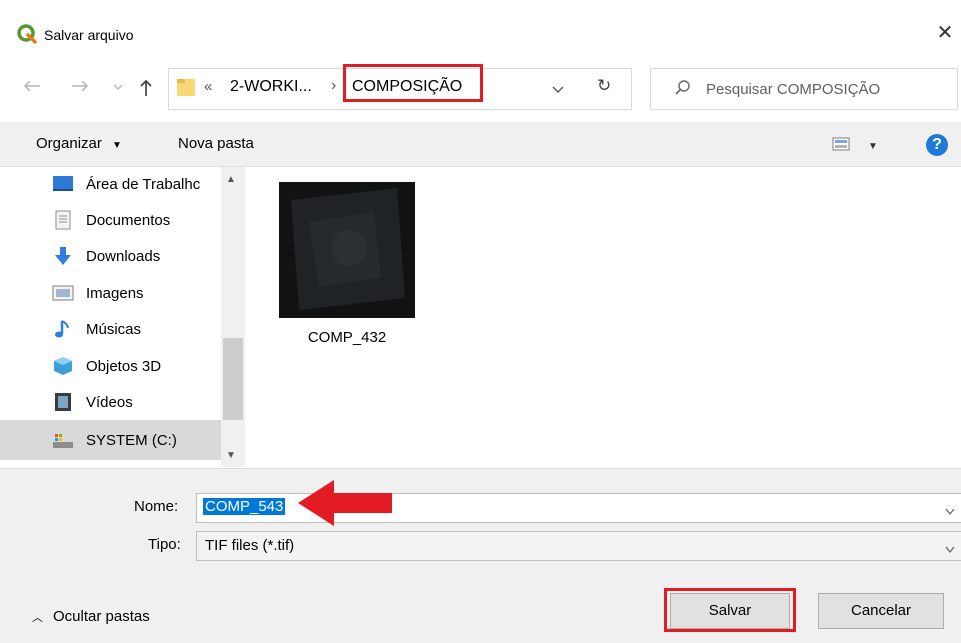 This screenshot has height=643, width=961. I want to click on back-arrow-icon, so click(32, 88).